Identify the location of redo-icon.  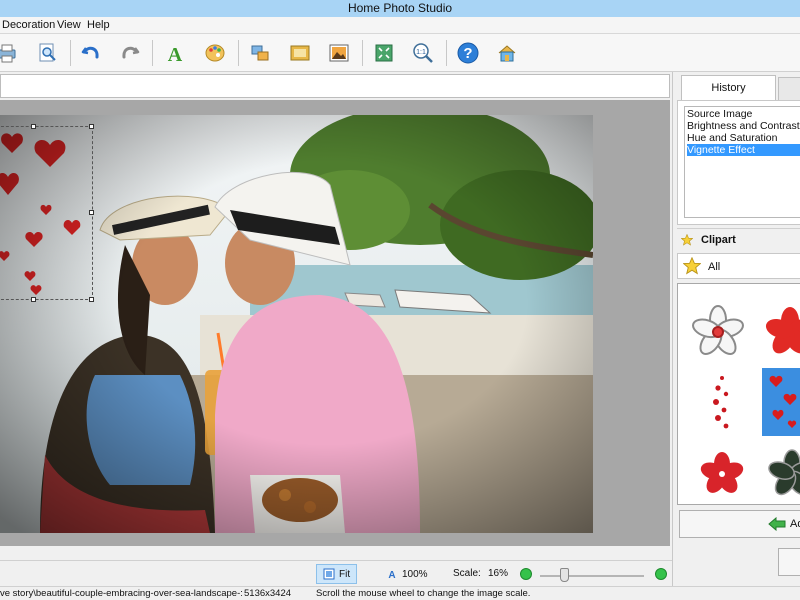
(130, 53).